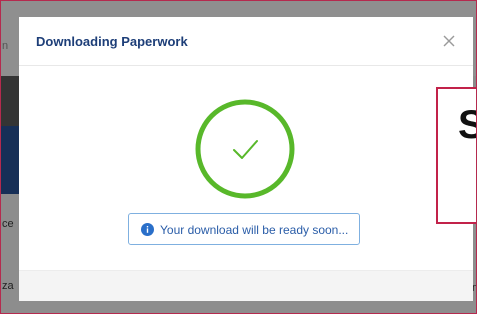  Describe the element at coordinates (10, 101) in the screenshot. I see `background-dark-block` at that location.